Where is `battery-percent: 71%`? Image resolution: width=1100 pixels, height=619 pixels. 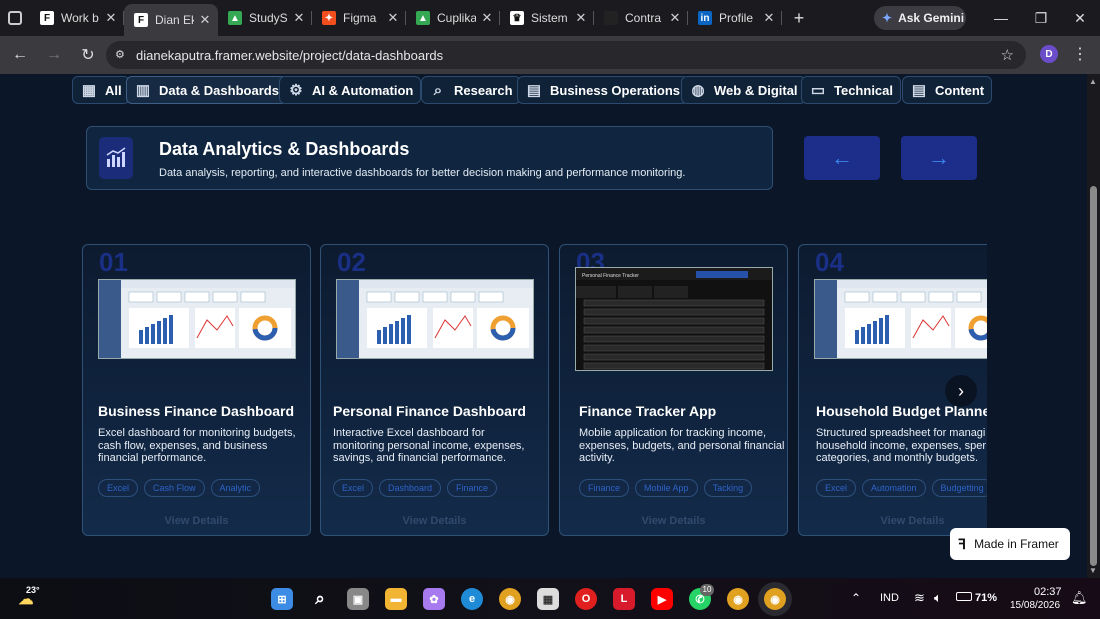 battery-percent: 71% is located at coordinates (986, 598).